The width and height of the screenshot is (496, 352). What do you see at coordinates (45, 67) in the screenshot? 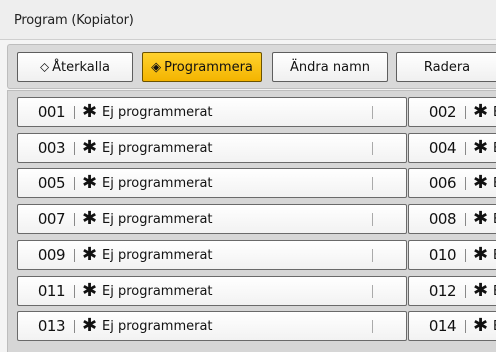
I see `recall-arrow-icon: ⬦` at bounding box center [45, 67].